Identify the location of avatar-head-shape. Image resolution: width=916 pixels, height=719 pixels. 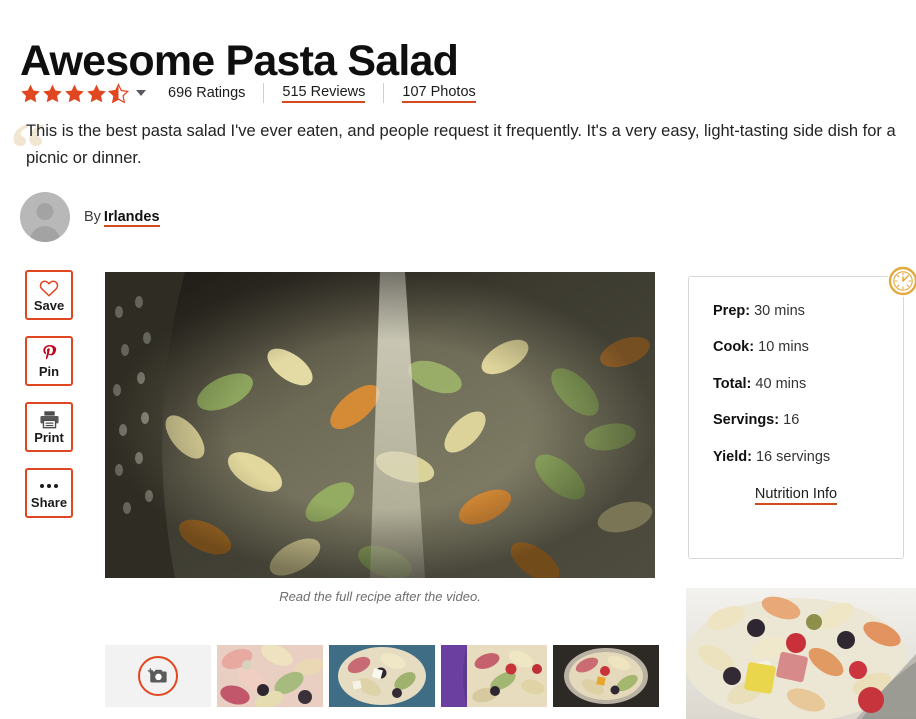
(45, 211).